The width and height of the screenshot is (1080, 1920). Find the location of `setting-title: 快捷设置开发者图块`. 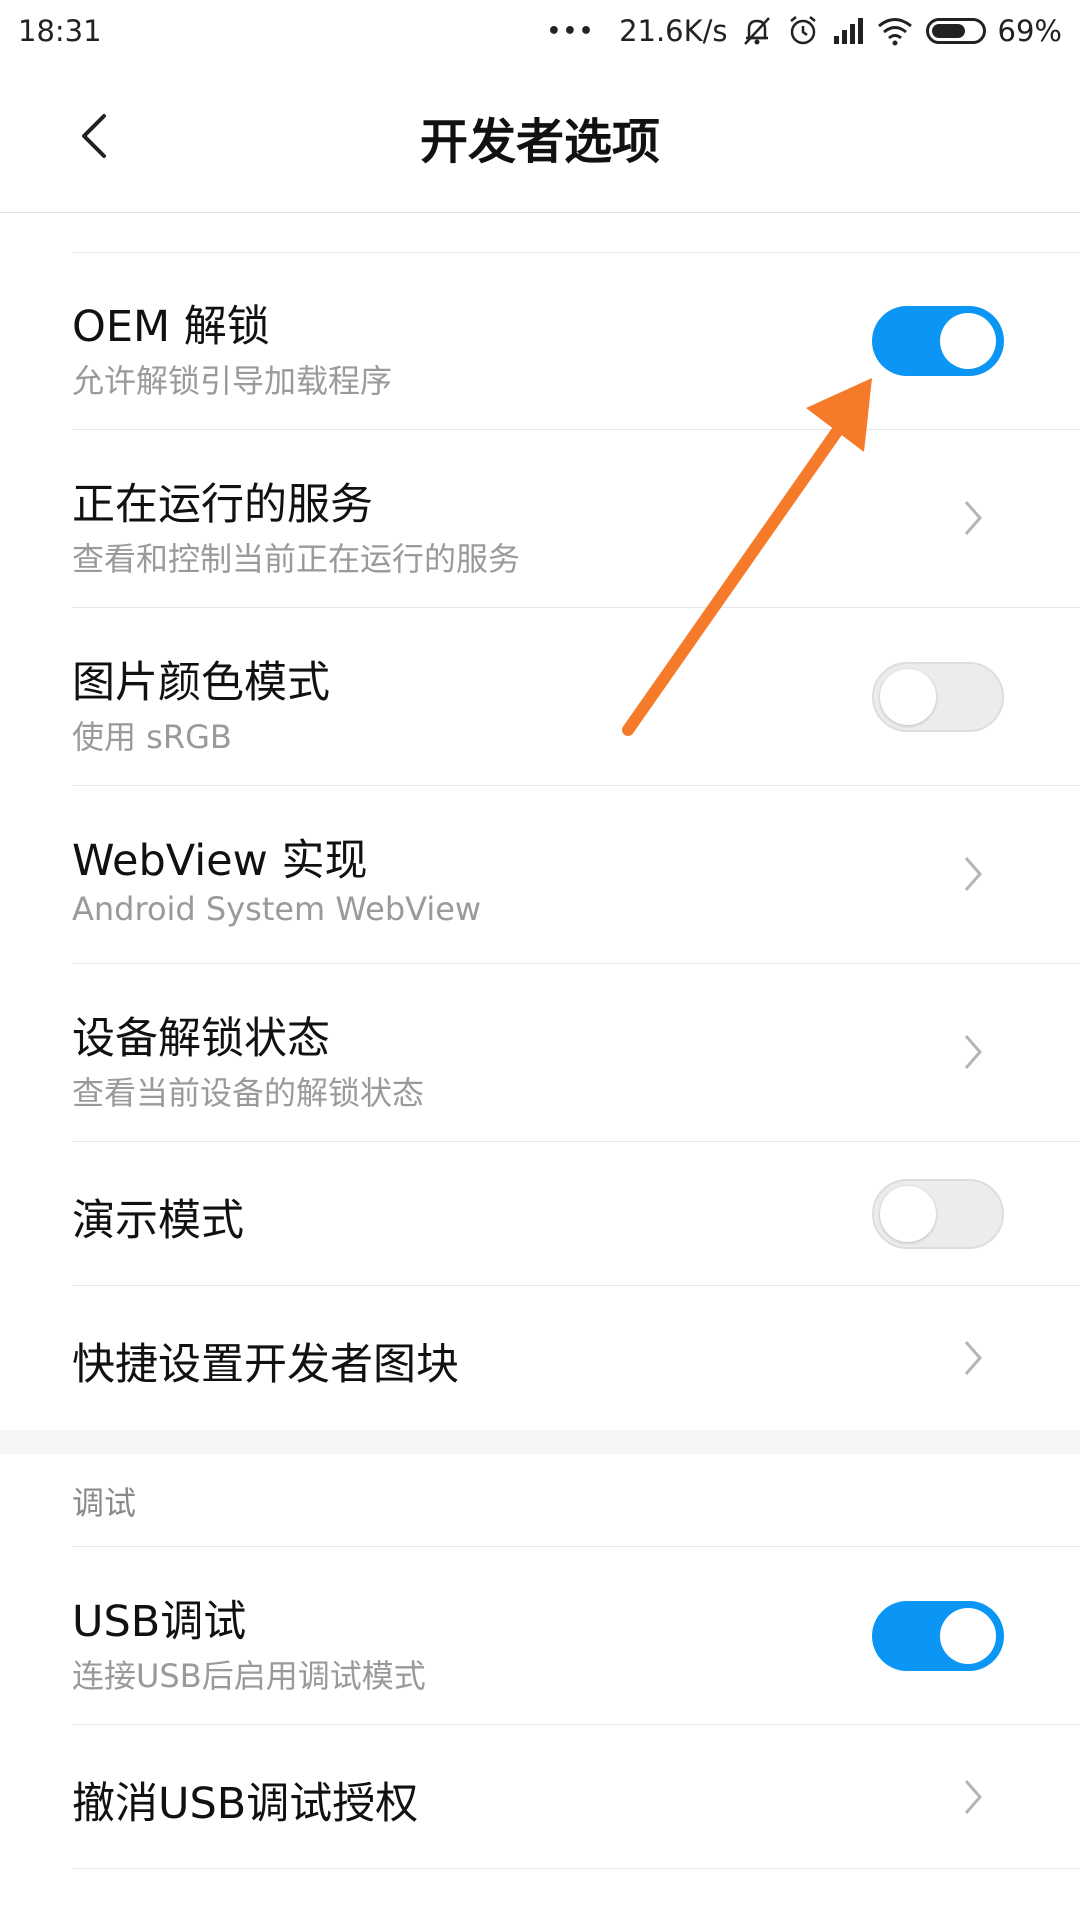

setting-title: 快捷设置开发者图块 is located at coordinates (265, 1365).